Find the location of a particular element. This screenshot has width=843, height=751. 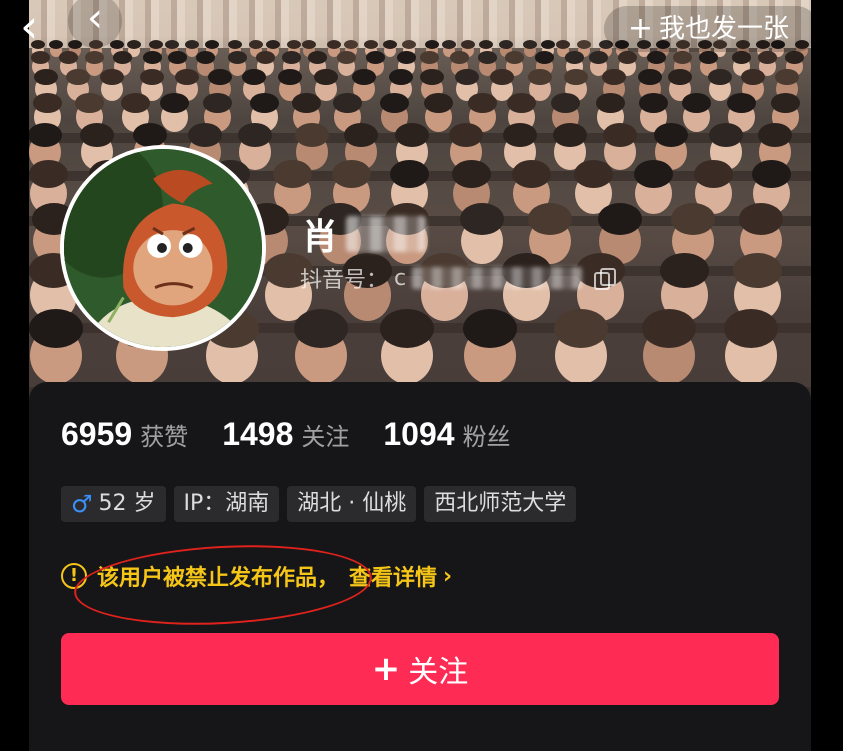

stat-likes: 6959 获赞 is located at coordinates (124, 434).